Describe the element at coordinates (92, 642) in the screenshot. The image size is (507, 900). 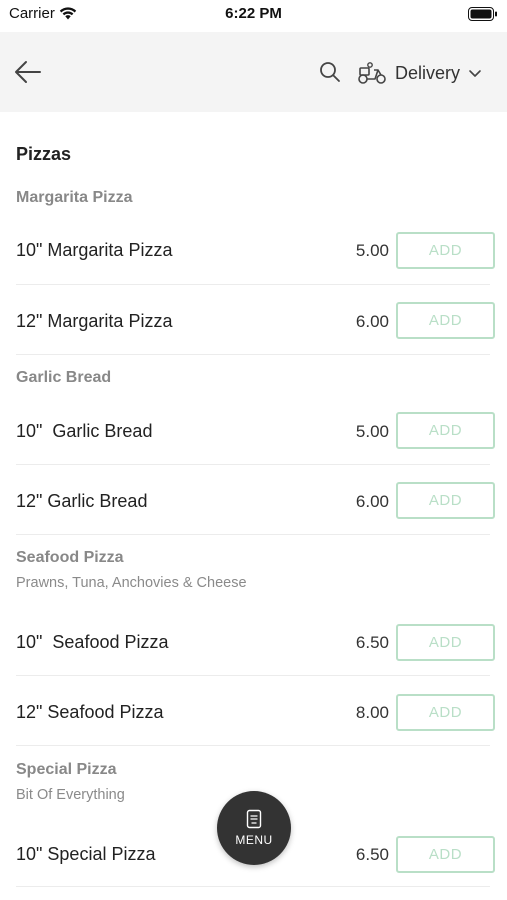
I see `item-name: 10" Seafood Pizza` at that location.